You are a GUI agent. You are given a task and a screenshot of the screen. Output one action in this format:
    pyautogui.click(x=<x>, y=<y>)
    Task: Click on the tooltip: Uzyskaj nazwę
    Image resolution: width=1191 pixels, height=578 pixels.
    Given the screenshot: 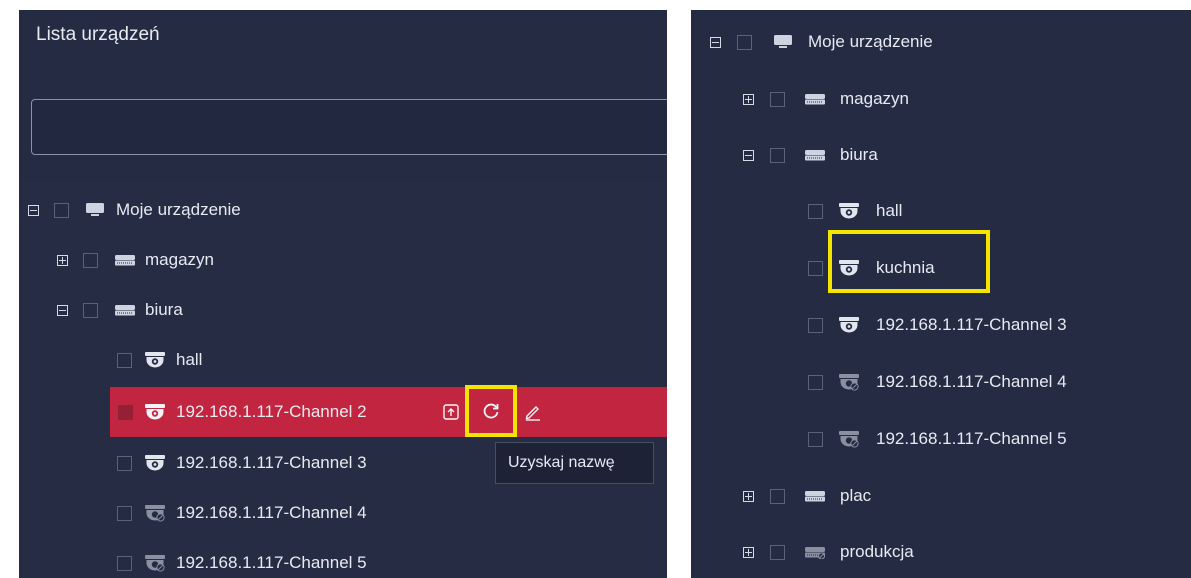 What is the action you would take?
    pyautogui.click(x=574, y=463)
    